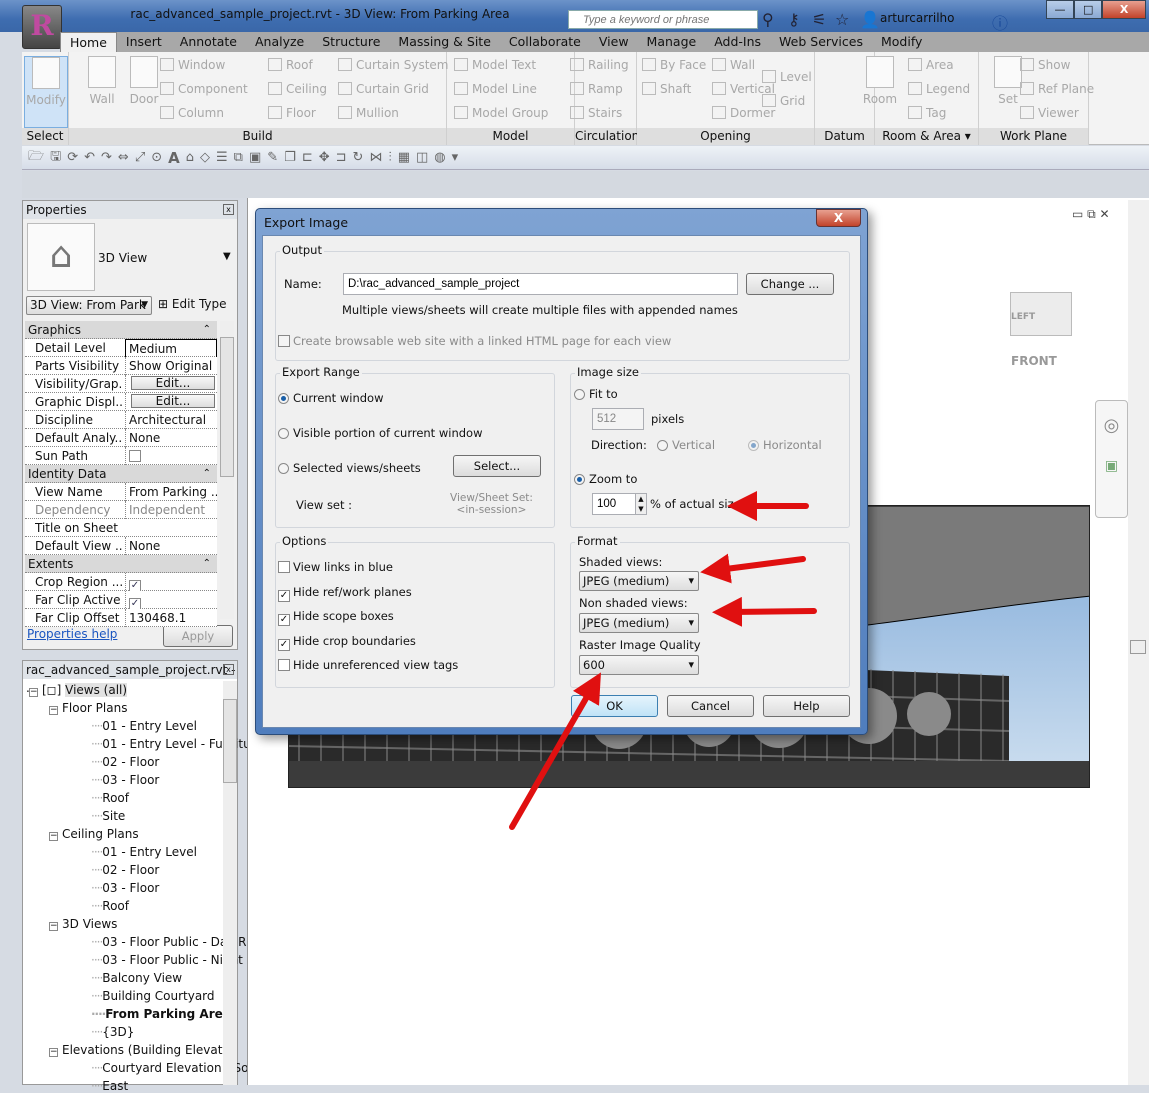 The image size is (1149, 1093). I want to click on raster-quality-select: 600, so click(639, 665).